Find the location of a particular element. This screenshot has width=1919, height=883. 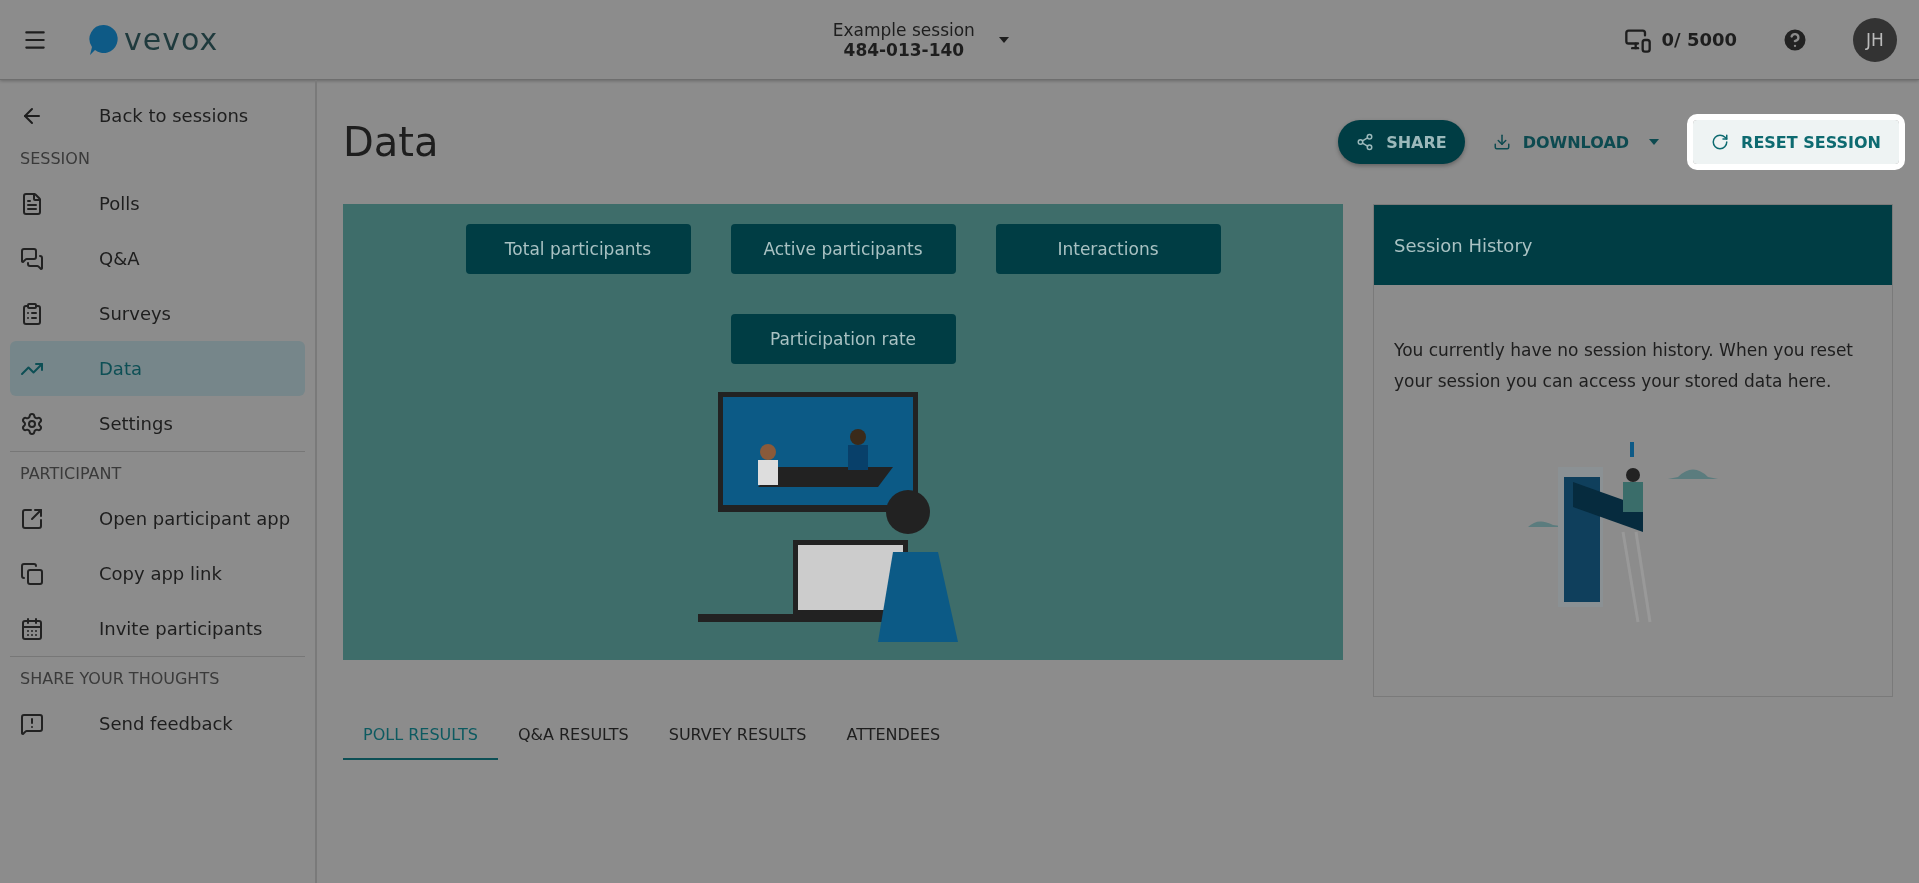

results-tab: SURVEY RESULTS is located at coordinates (737, 735).